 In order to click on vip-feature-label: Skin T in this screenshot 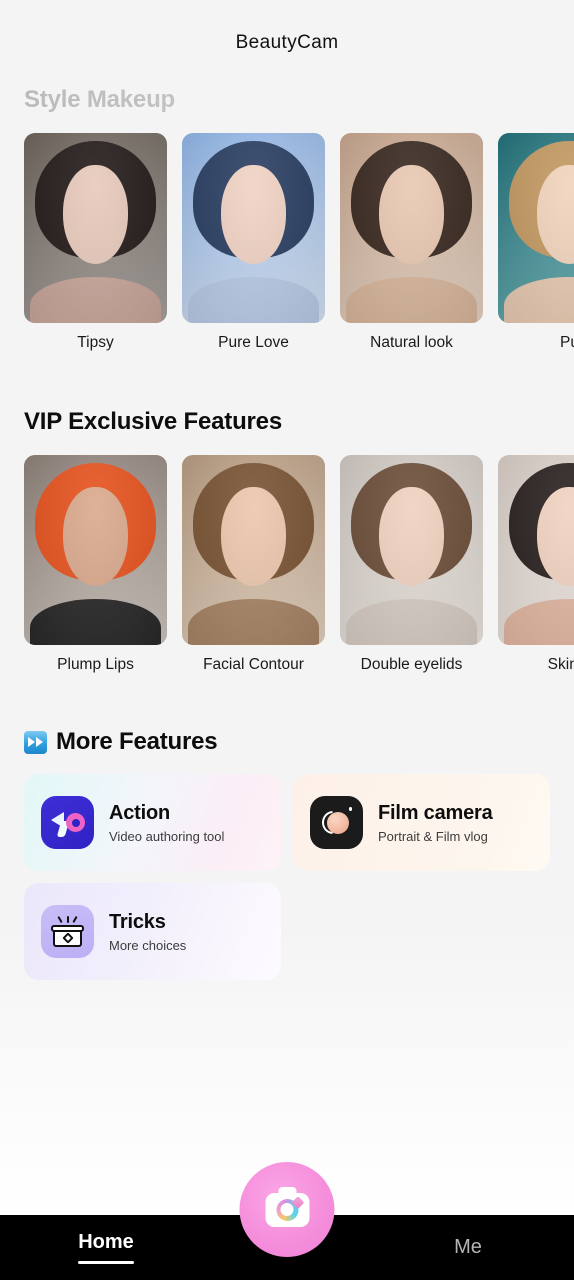, I will do `click(560, 664)`.